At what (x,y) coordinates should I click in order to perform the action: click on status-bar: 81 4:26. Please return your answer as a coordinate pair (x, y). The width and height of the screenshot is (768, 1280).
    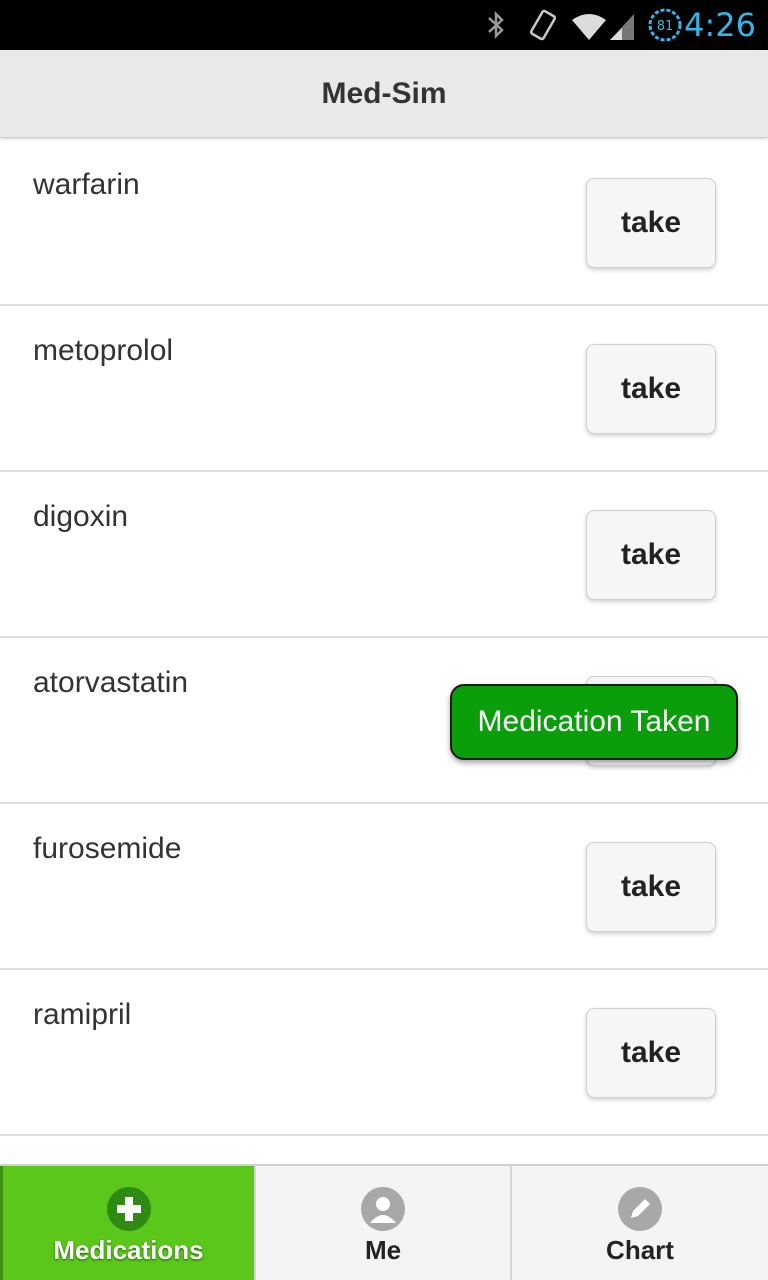
    Looking at the image, I should click on (384, 25).